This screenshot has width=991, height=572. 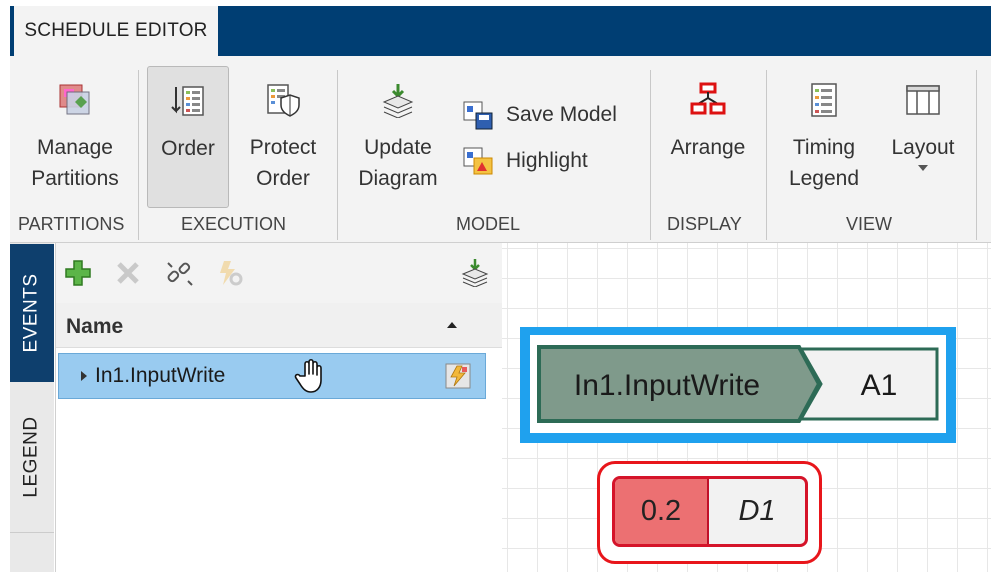 I want to click on highlight-icon, so click(x=478, y=161).